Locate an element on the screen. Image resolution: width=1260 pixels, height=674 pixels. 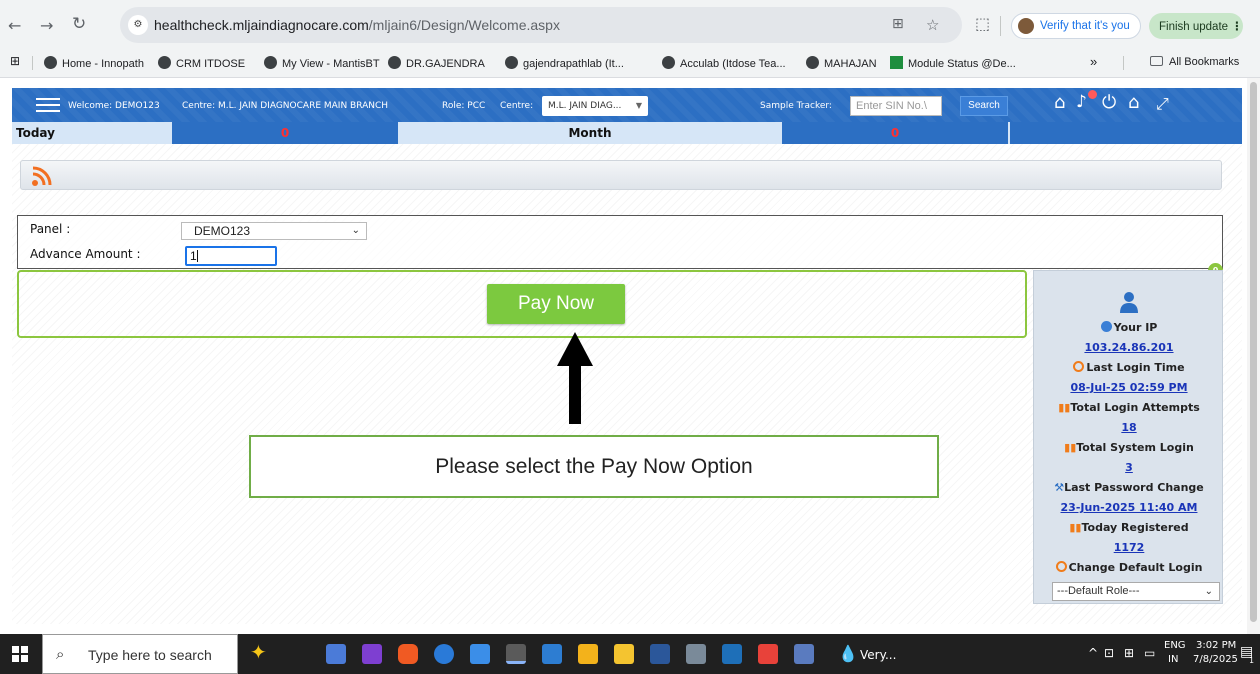
bookmark-item: MAHAJAN is located at coordinates (841, 63).